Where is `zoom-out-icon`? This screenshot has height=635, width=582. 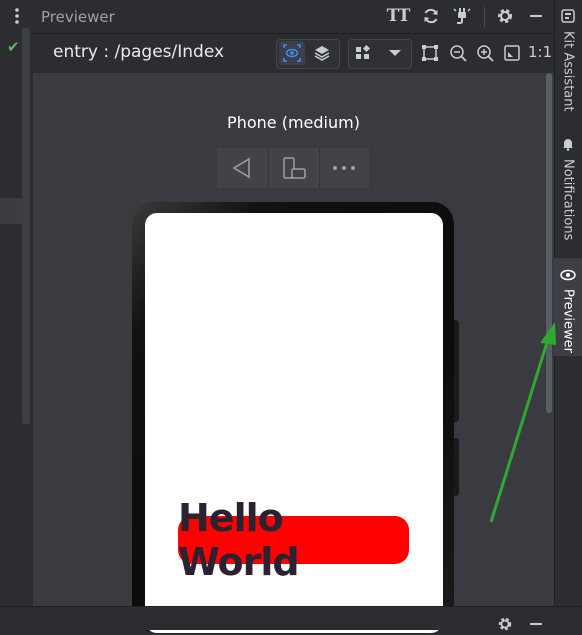
zoom-out-icon is located at coordinates (458, 53).